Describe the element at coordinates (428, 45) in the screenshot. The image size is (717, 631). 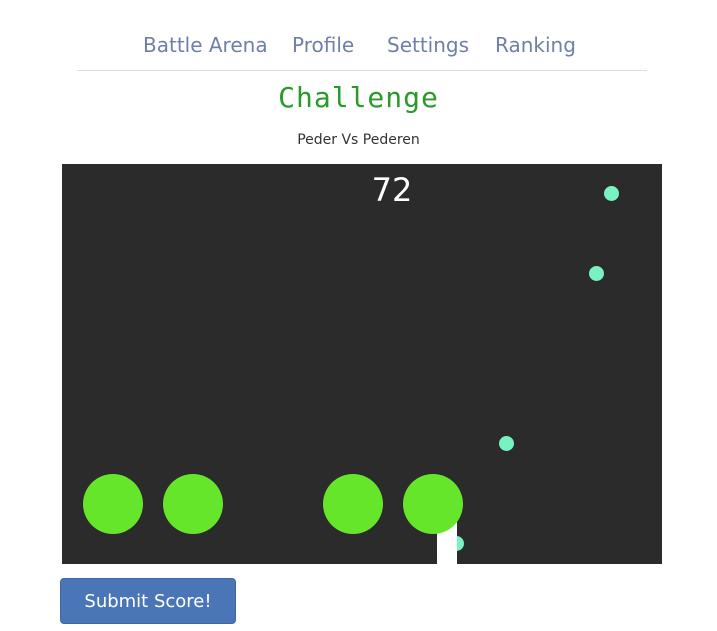
I see `nav-settings: Settings` at that location.